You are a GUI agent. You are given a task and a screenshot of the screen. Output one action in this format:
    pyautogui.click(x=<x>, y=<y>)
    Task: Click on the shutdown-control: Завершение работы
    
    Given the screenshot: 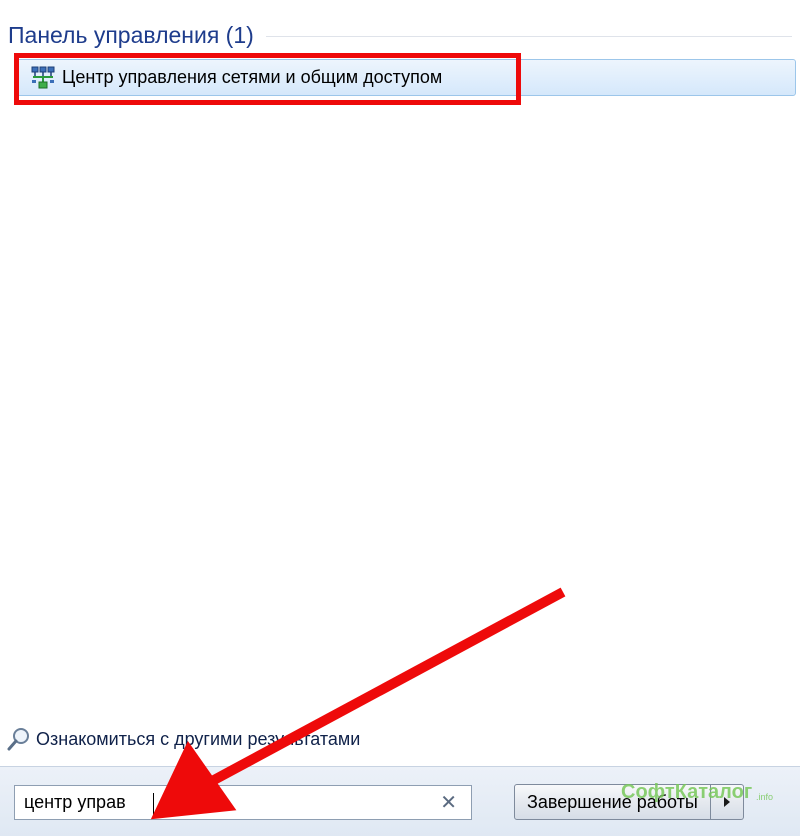 What is the action you would take?
    pyautogui.click(x=629, y=802)
    